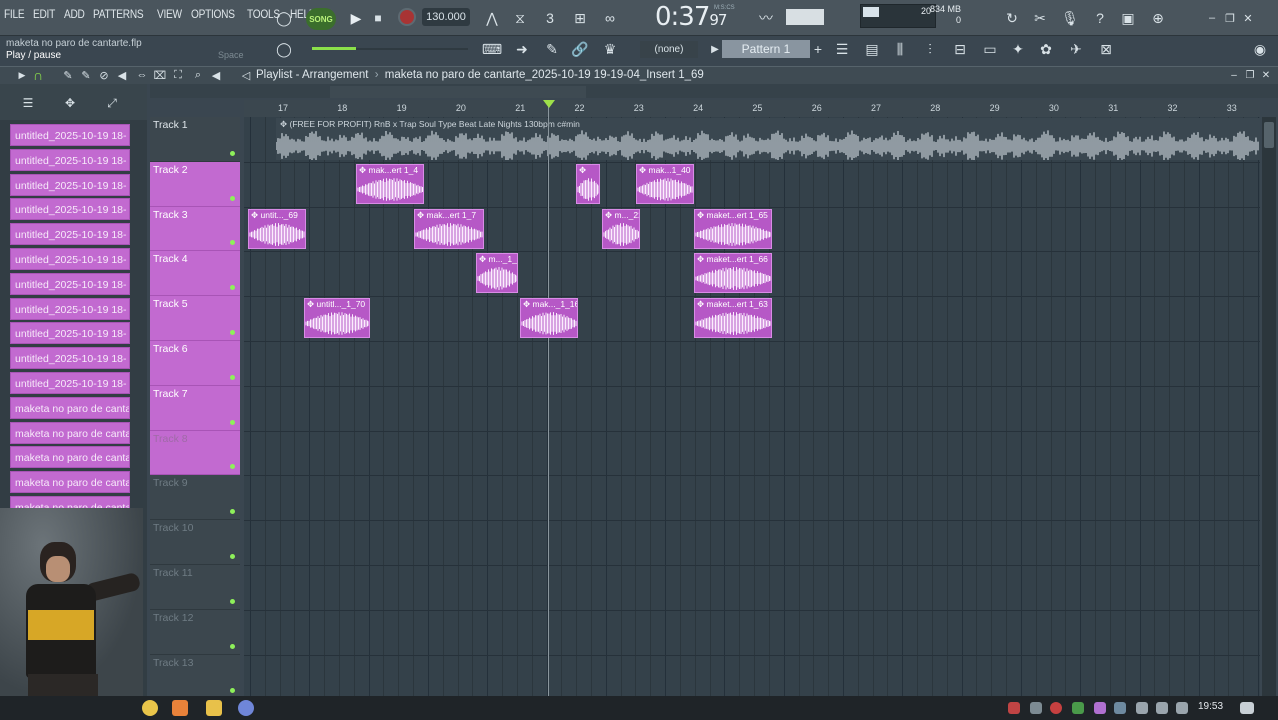  I want to click on audio-clip: ✥ mak...ert 1_7, so click(449, 228).